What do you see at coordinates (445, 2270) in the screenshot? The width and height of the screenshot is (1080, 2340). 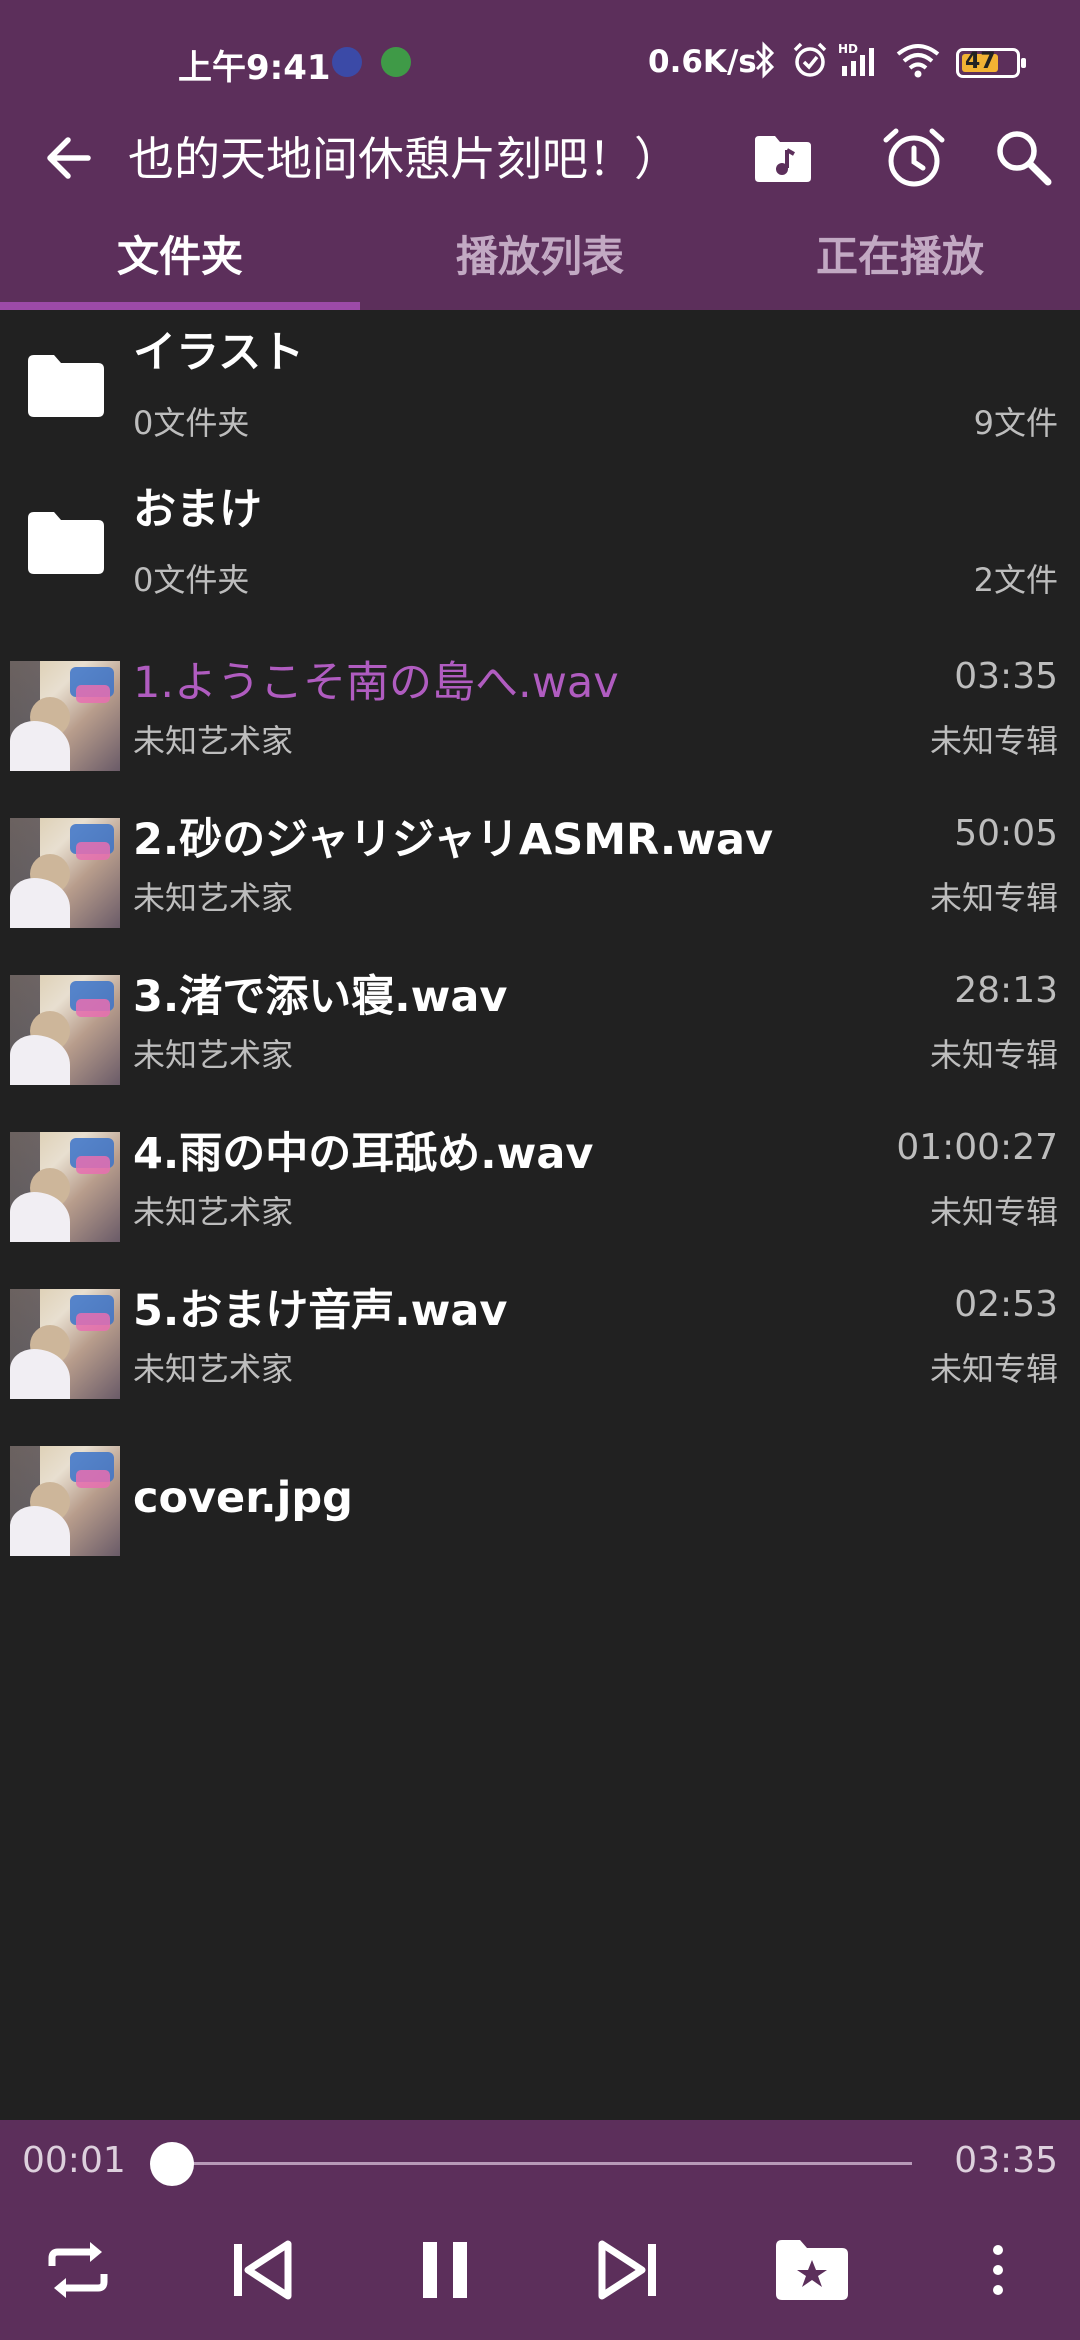 I see `pause-icon` at bounding box center [445, 2270].